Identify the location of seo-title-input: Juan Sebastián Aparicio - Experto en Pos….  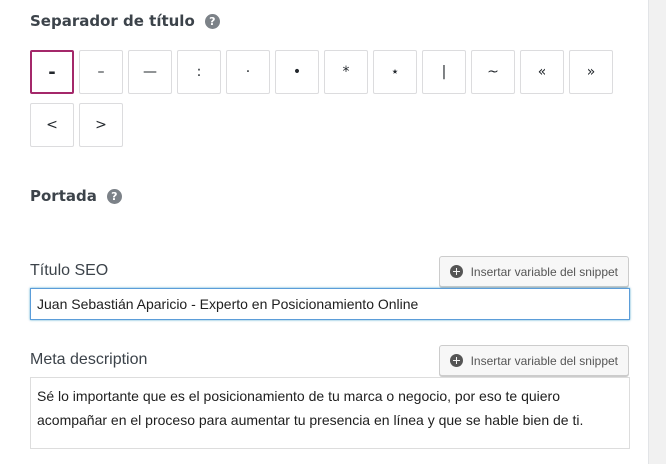
(330, 304).